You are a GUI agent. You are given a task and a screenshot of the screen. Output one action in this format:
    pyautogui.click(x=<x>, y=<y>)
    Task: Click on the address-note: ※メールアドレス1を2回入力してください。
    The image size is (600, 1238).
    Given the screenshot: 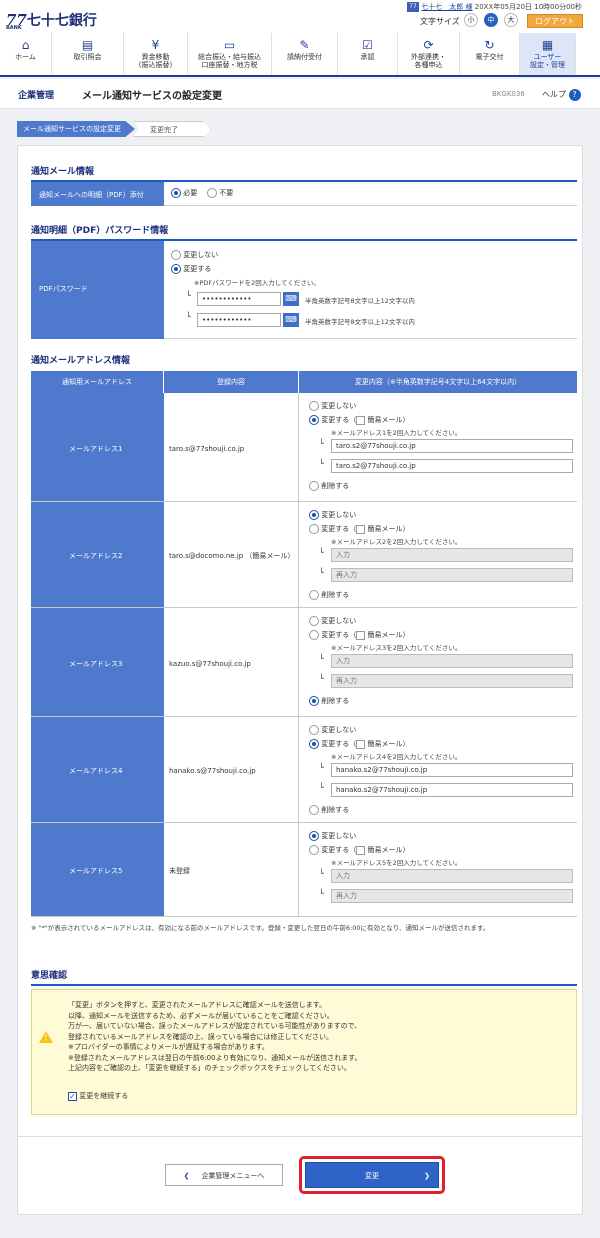 What is the action you would take?
    pyautogui.click(x=396, y=433)
    